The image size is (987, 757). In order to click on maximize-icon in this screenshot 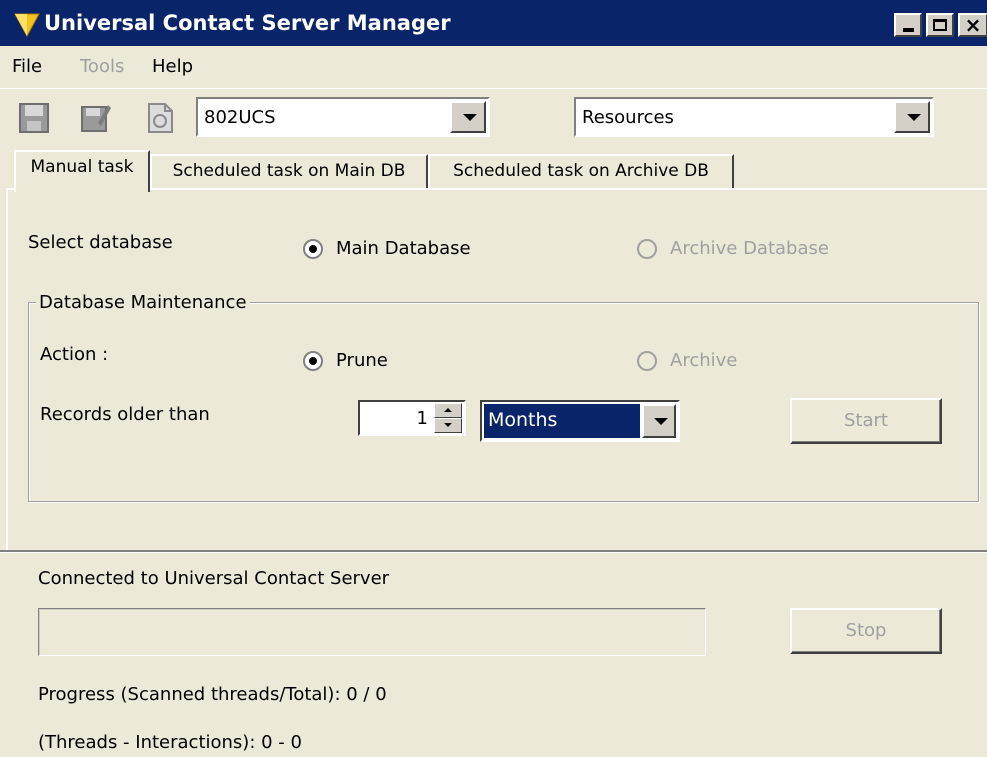, I will do `click(940, 25)`.